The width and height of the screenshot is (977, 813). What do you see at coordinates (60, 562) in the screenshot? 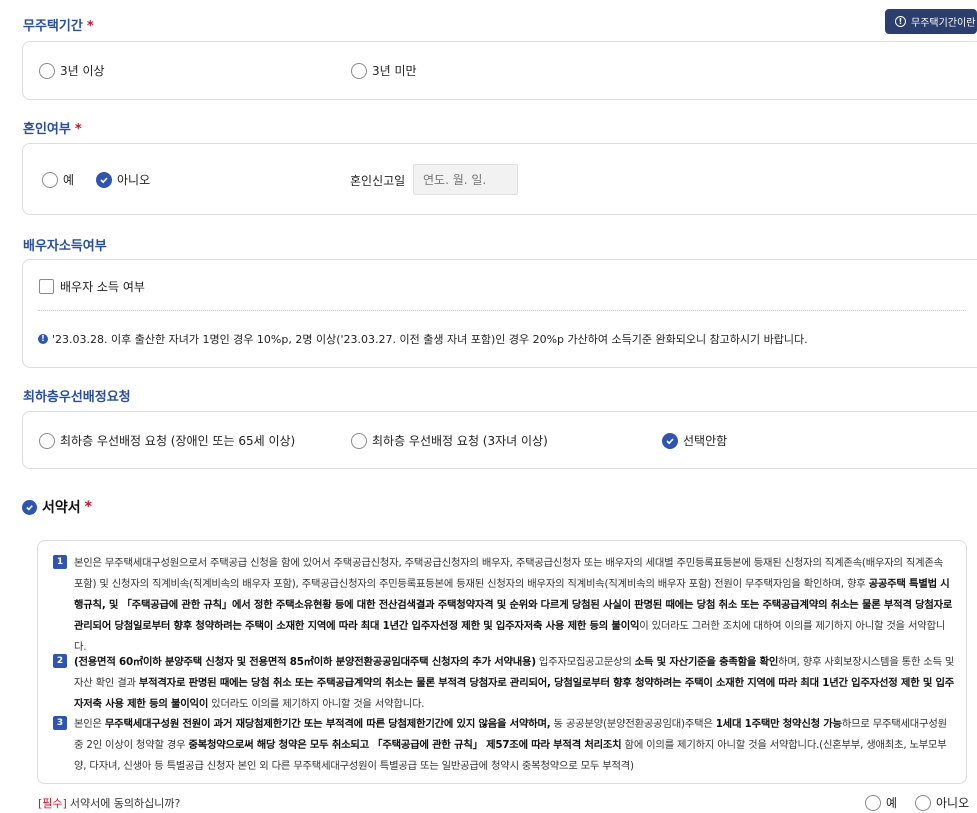
I see `clause-number-badge: 1` at bounding box center [60, 562].